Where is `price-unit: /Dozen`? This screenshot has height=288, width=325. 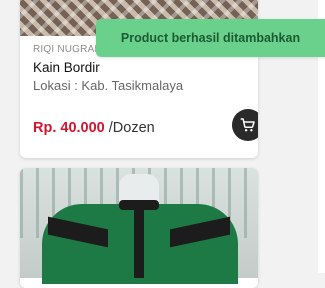 price-unit: /Dozen is located at coordinates (131, 128).